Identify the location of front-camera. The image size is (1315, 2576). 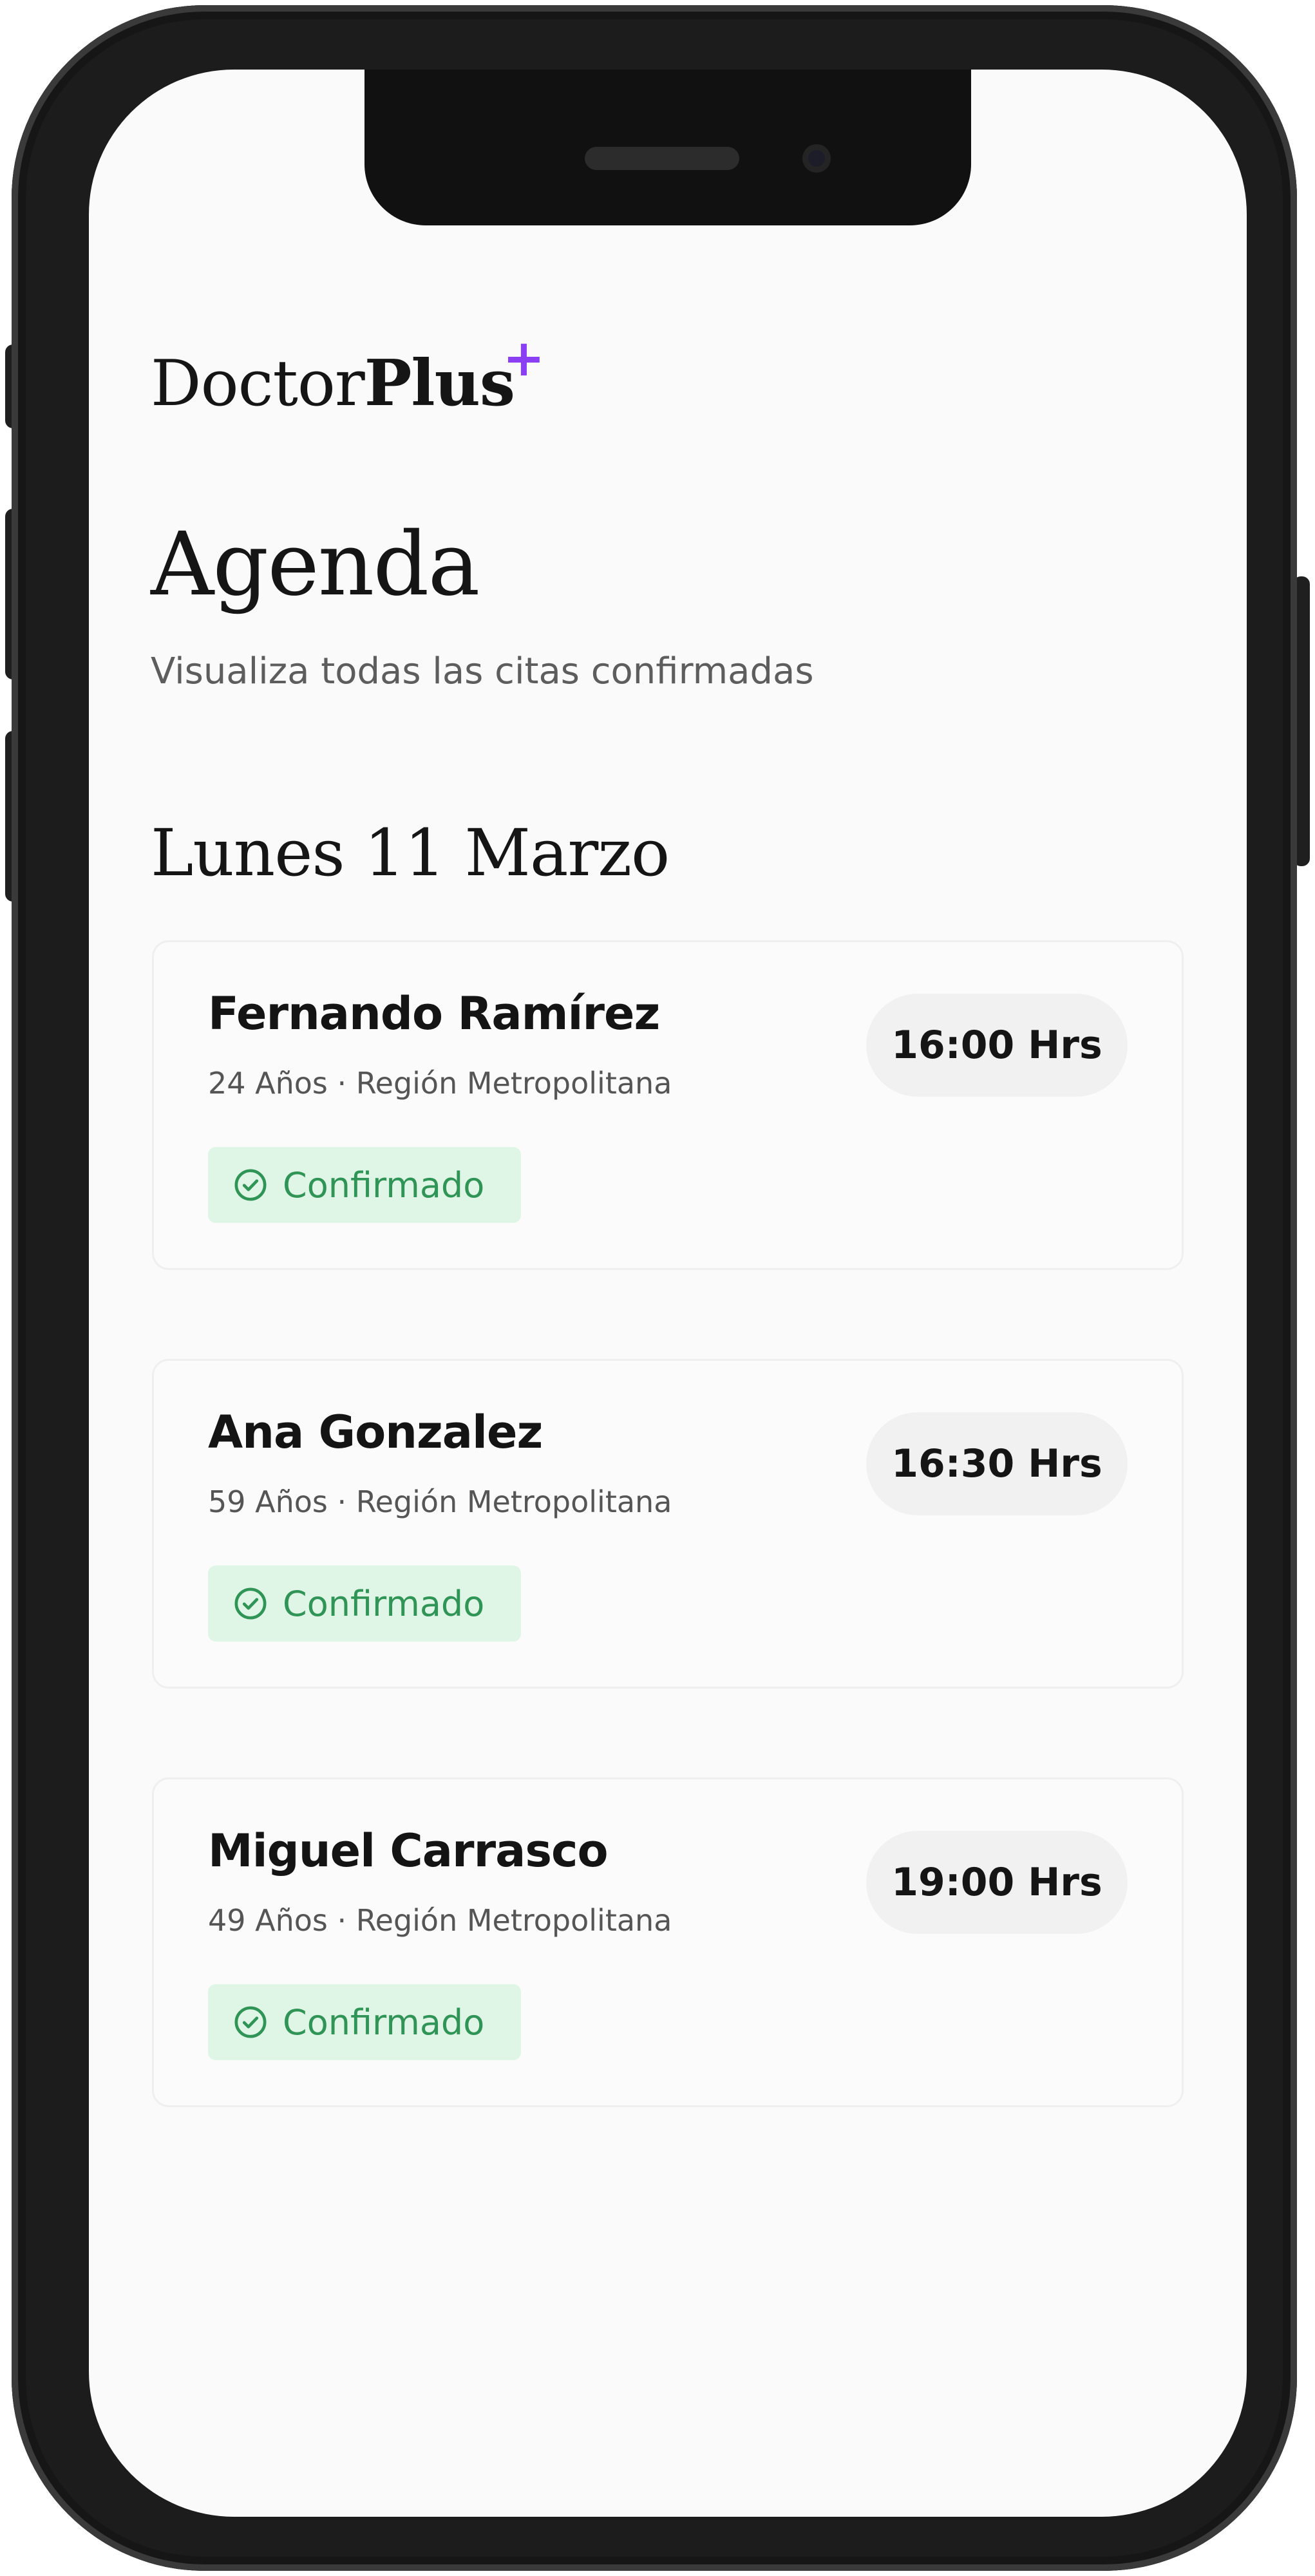
(816, 159).